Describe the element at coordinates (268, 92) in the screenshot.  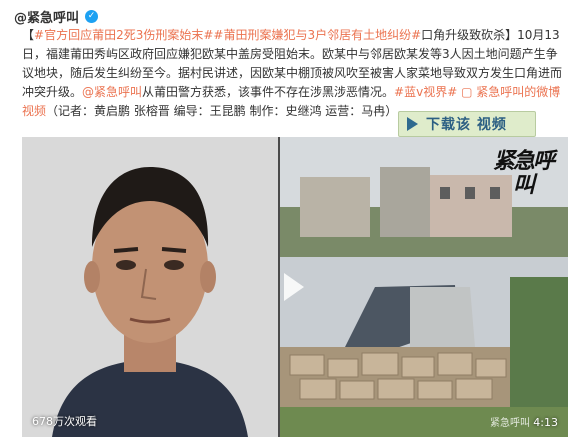
I see `post-body: 从莆田警方获悉，该事件不存在涉黑涉恶情况。` at that location.